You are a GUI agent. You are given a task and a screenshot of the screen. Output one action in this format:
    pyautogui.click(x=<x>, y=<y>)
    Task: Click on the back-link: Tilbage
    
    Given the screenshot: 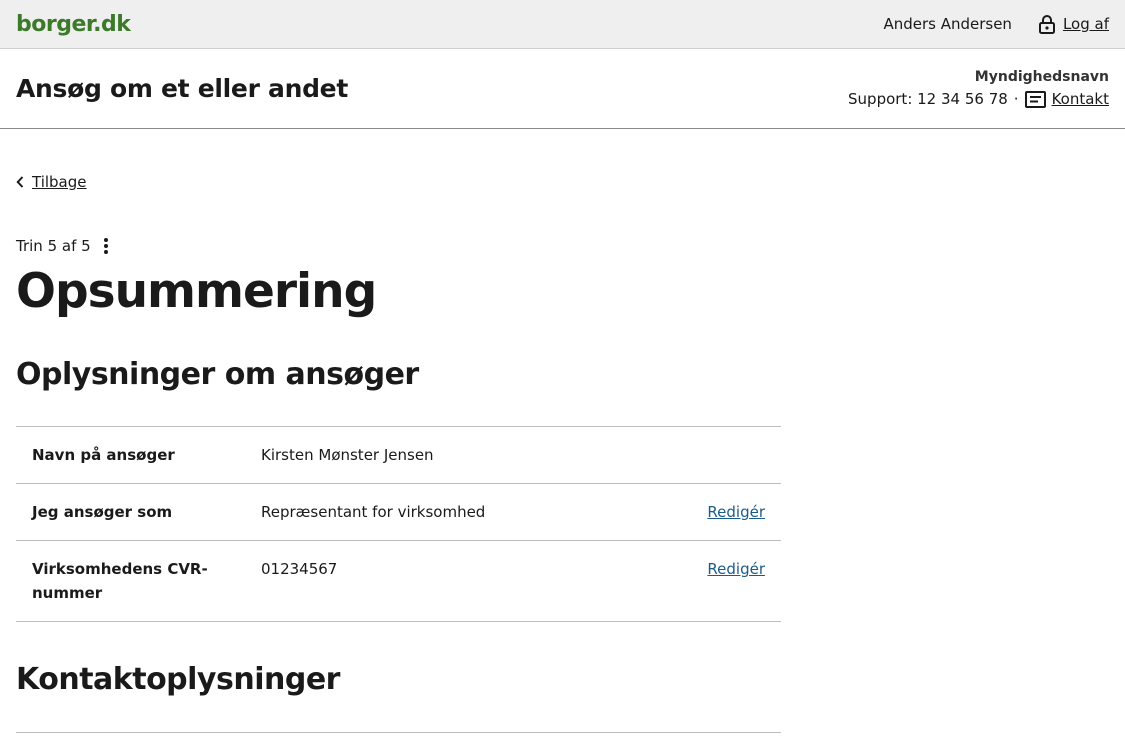 What is the action you would take?
    pyautogui.click(x=51, y=182)
    